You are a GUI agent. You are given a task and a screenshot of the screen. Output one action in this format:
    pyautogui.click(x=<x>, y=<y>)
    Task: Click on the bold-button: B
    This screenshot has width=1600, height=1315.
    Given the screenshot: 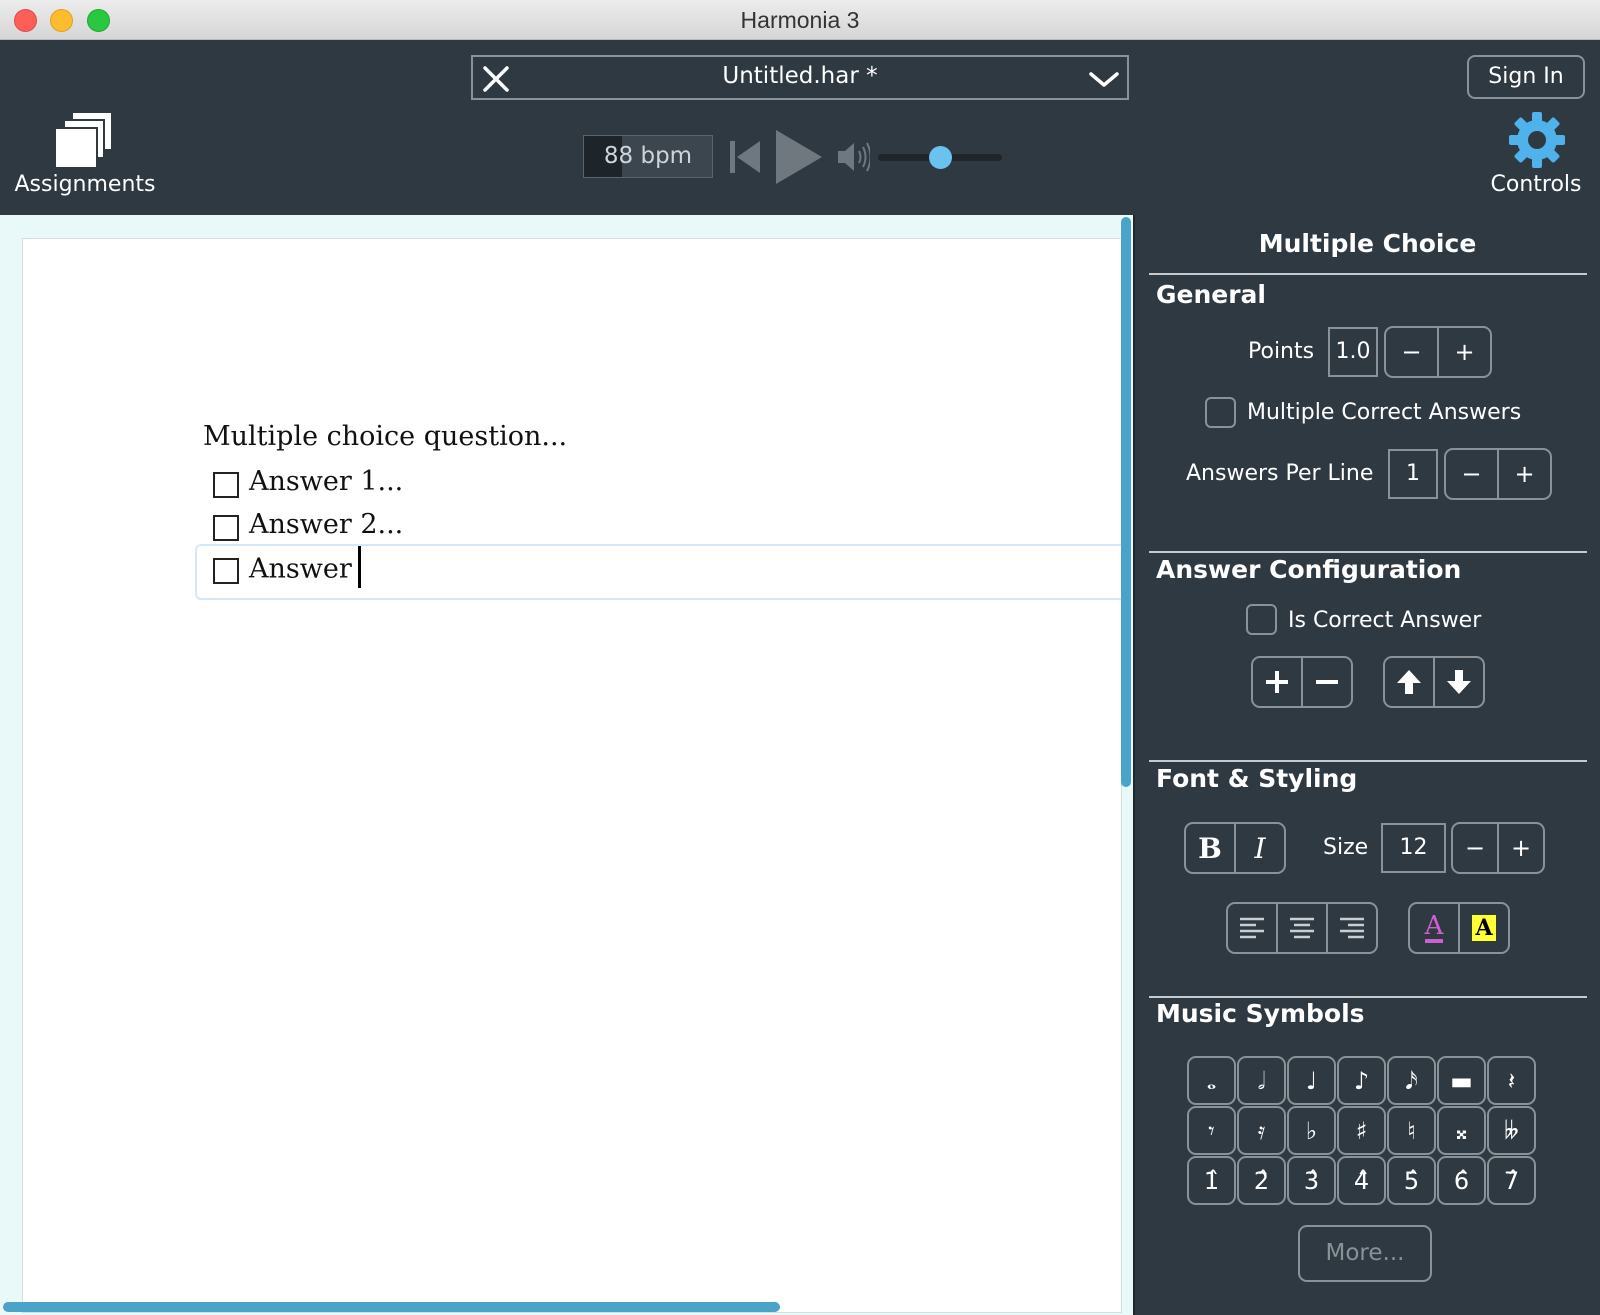 What is the action you would take?
    pyautogui.click(x=1210, y=848)
    